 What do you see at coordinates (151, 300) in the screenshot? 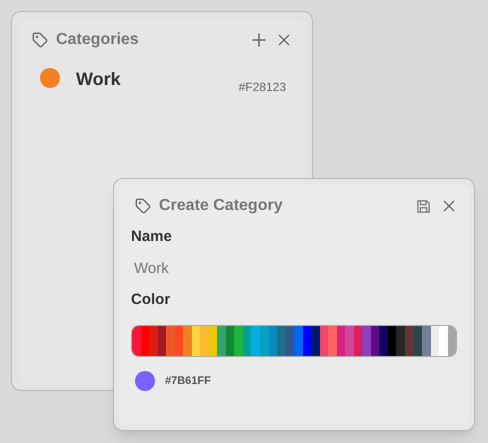
I see `color-label: Color` at bounding box center [151, 300].